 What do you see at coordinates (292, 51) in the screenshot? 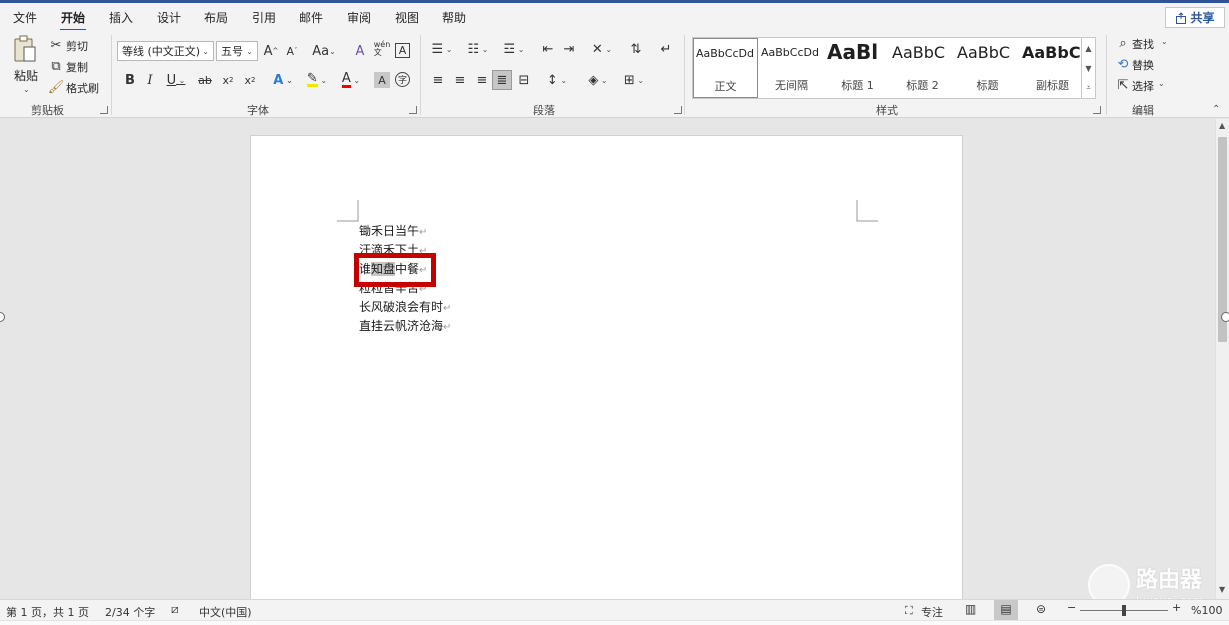
I see `shrink-font-icon: Aˇ` at bounding box center [292, 51].